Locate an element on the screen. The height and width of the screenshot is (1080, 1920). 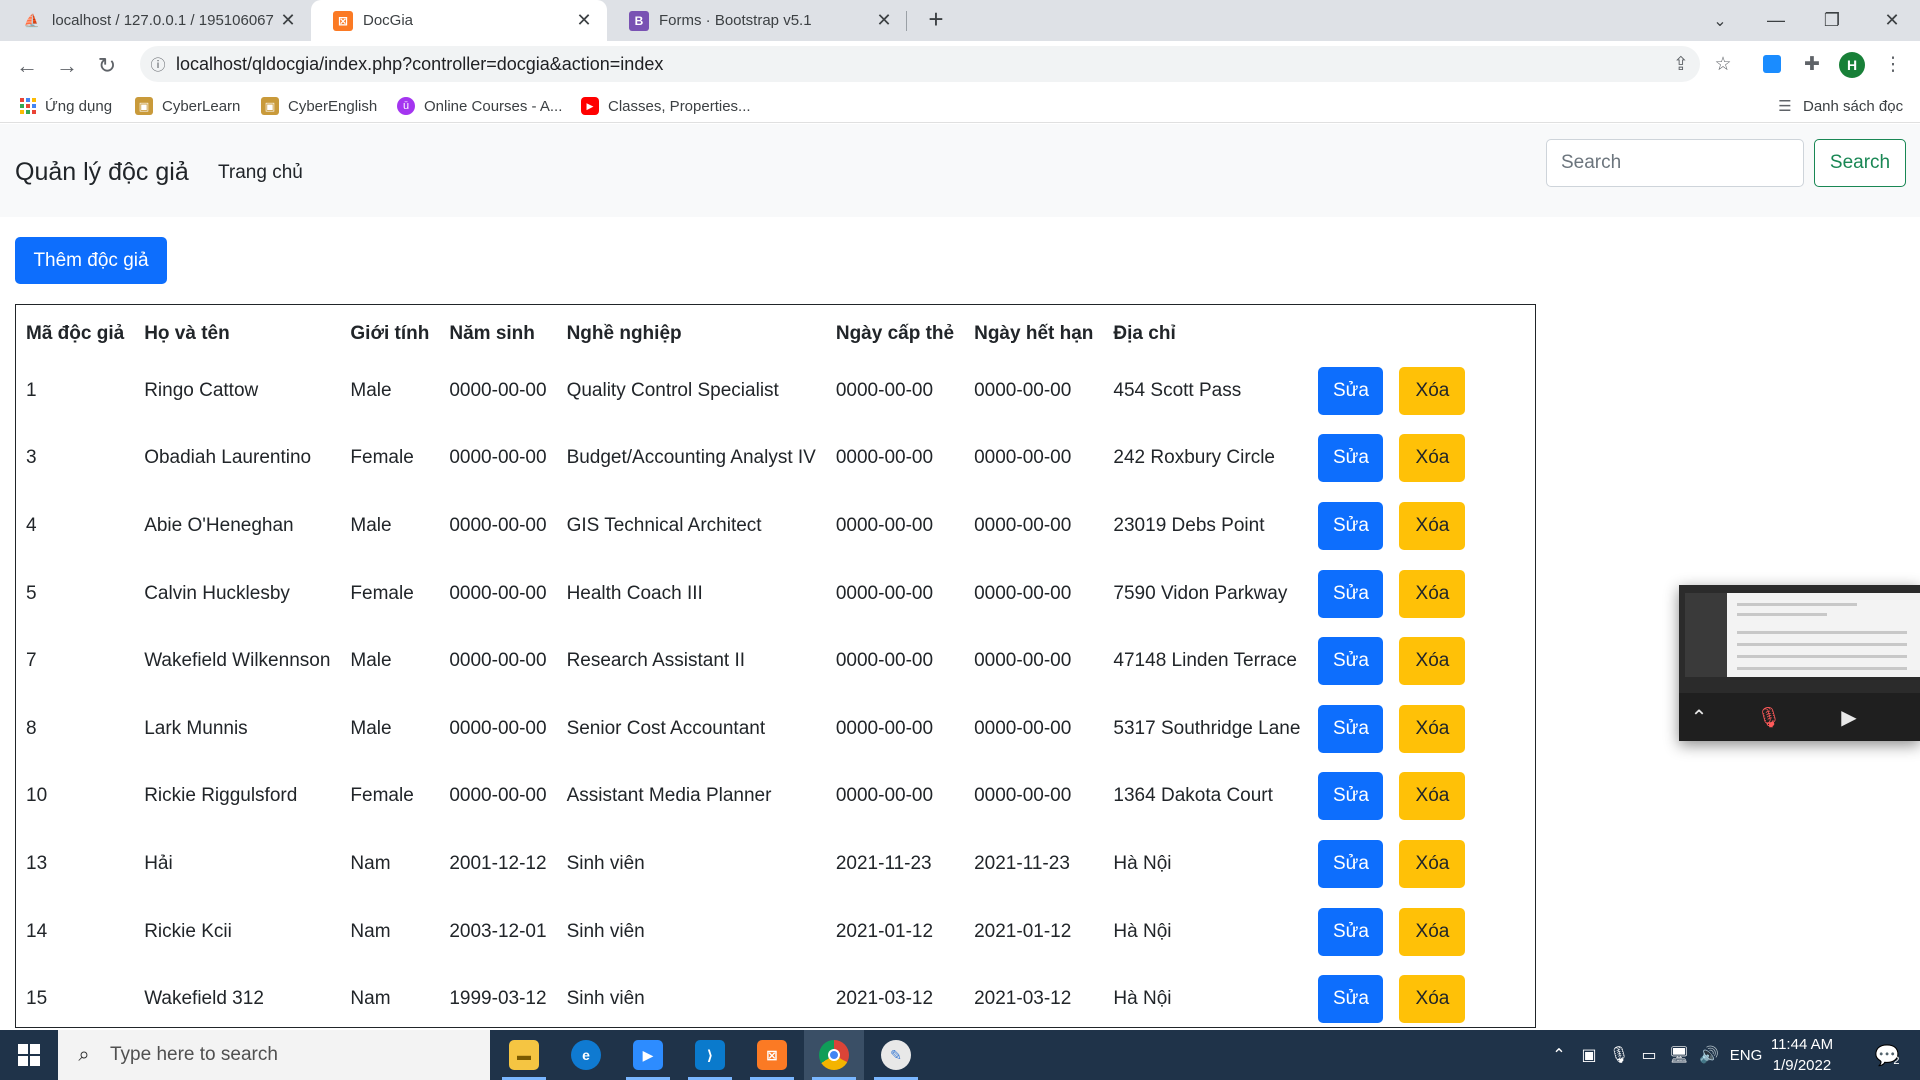
meeting-tray-icon: ▣ is located at coordinates (1589, 1055).